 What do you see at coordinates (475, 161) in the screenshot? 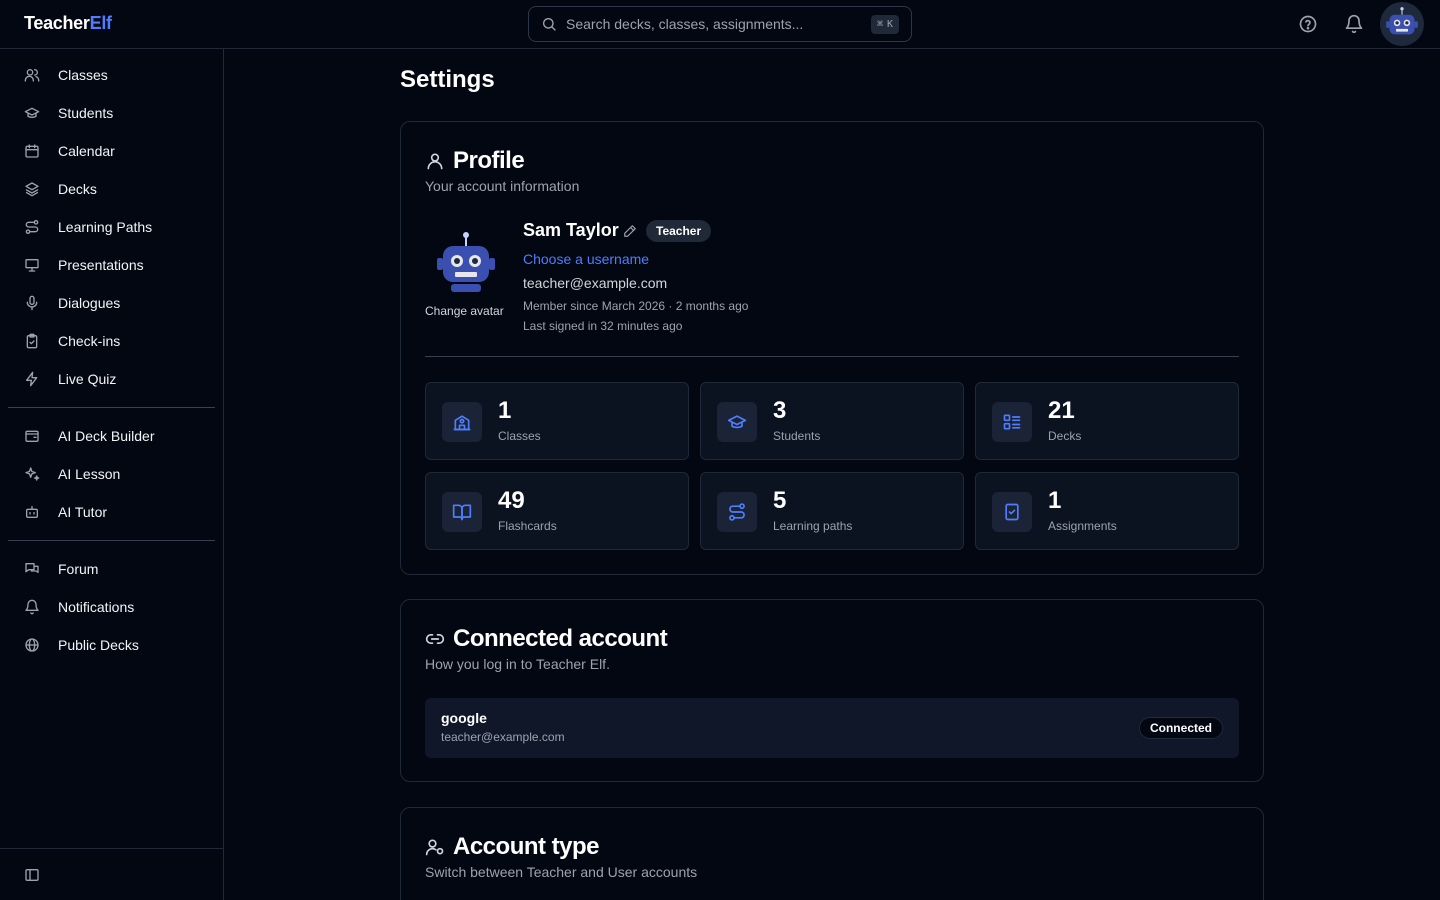
I see `profile-header: Profile` at bounding box center [475, 161].